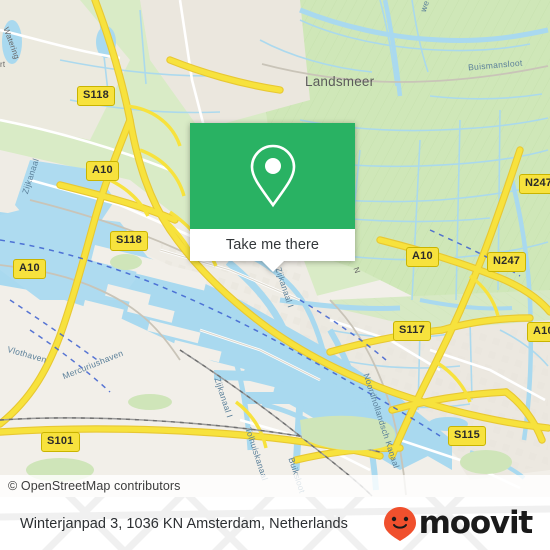 This screenshot has height=550, width=550. I want to click on road-shield-s117: S117, so click(412, 331).